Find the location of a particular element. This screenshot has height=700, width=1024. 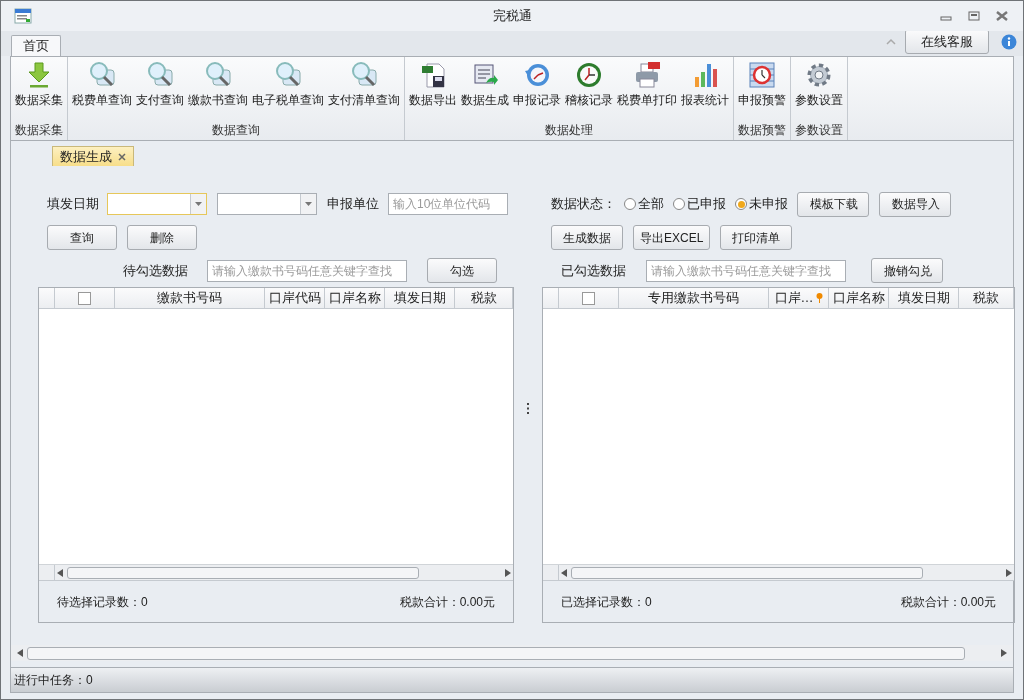

ribbon-button: 支付清单查询 is located at coordinates (364, 87).